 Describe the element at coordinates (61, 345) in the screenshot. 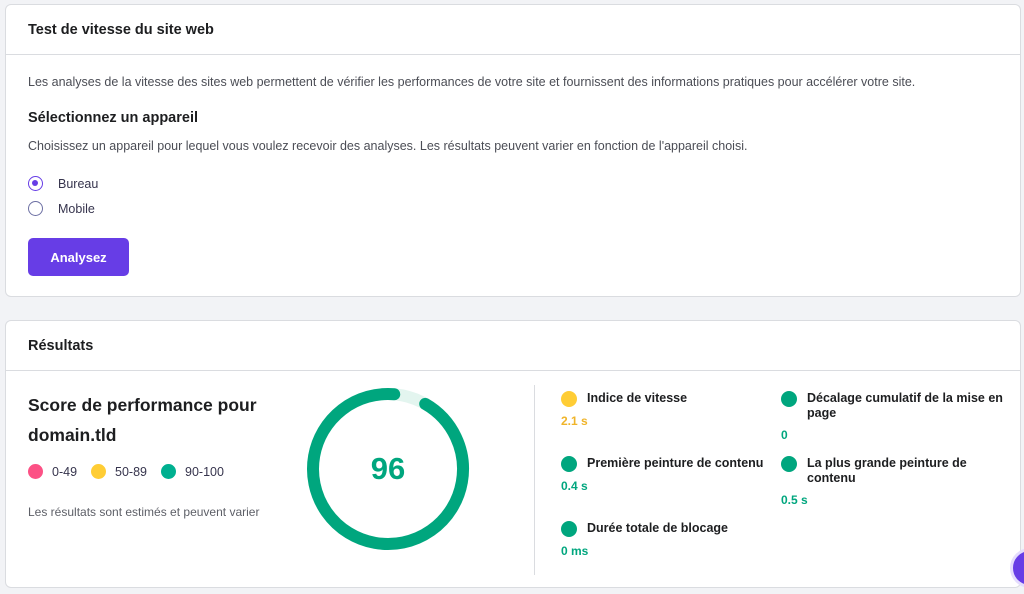

I see `results-title: Résultats` at that location.